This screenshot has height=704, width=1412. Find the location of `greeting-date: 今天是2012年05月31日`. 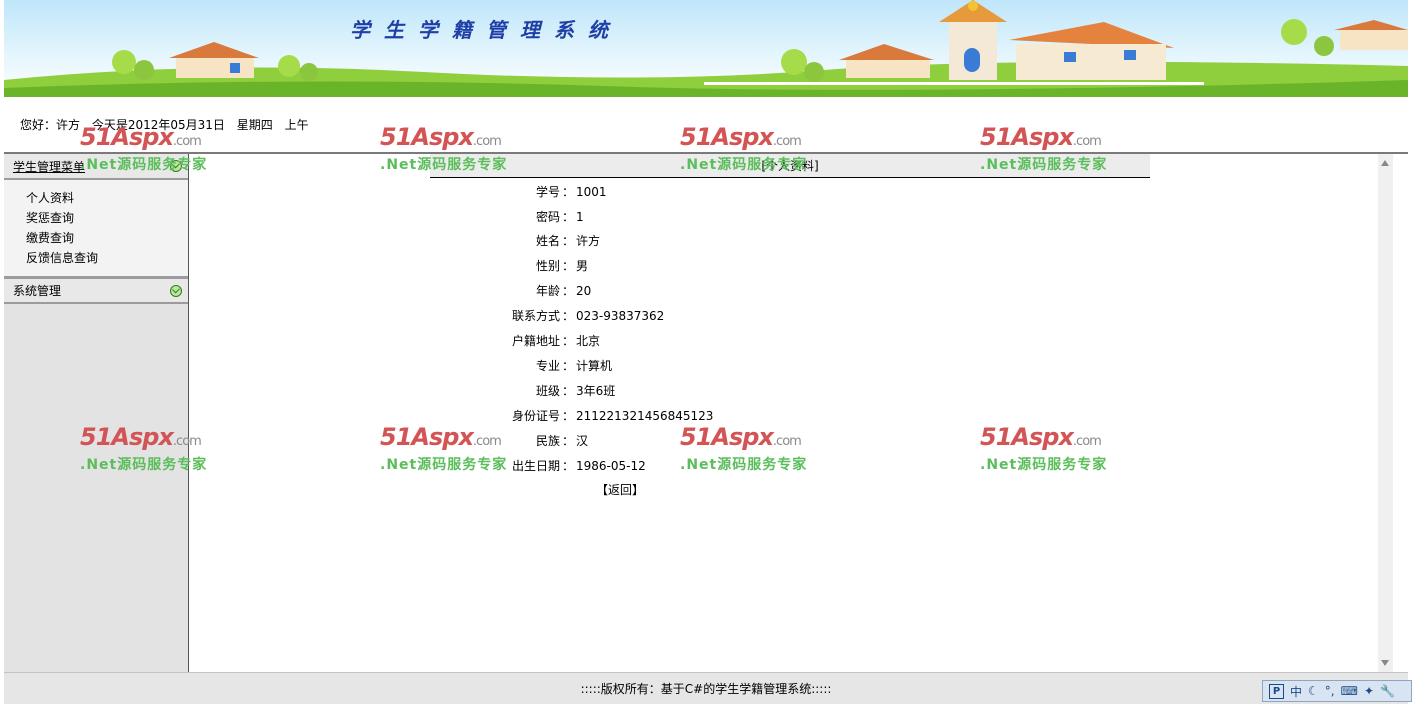

greeting-date: 今天是2012年05月31日 is located at coordinates (158, 125).